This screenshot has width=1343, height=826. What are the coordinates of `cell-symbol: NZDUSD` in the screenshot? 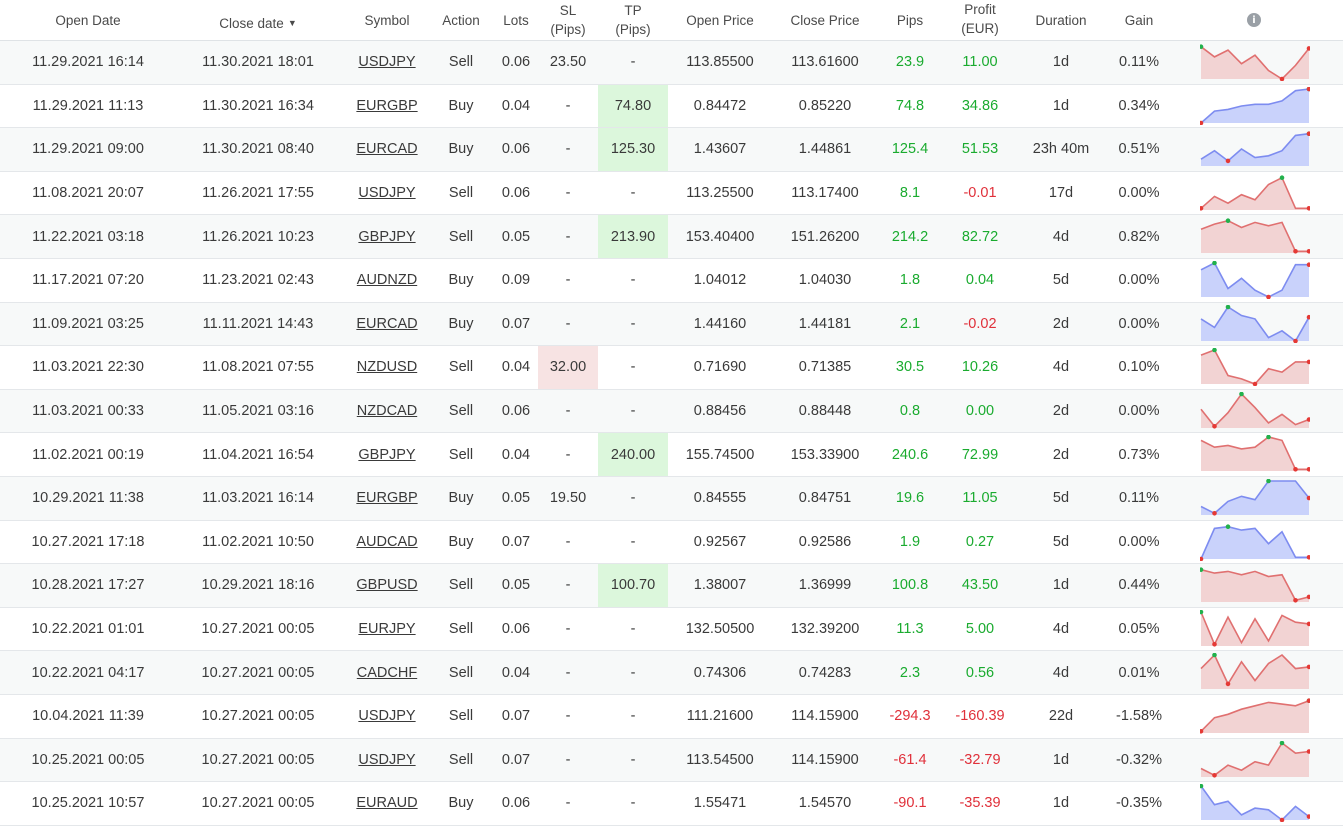 It's located at (387, 367).